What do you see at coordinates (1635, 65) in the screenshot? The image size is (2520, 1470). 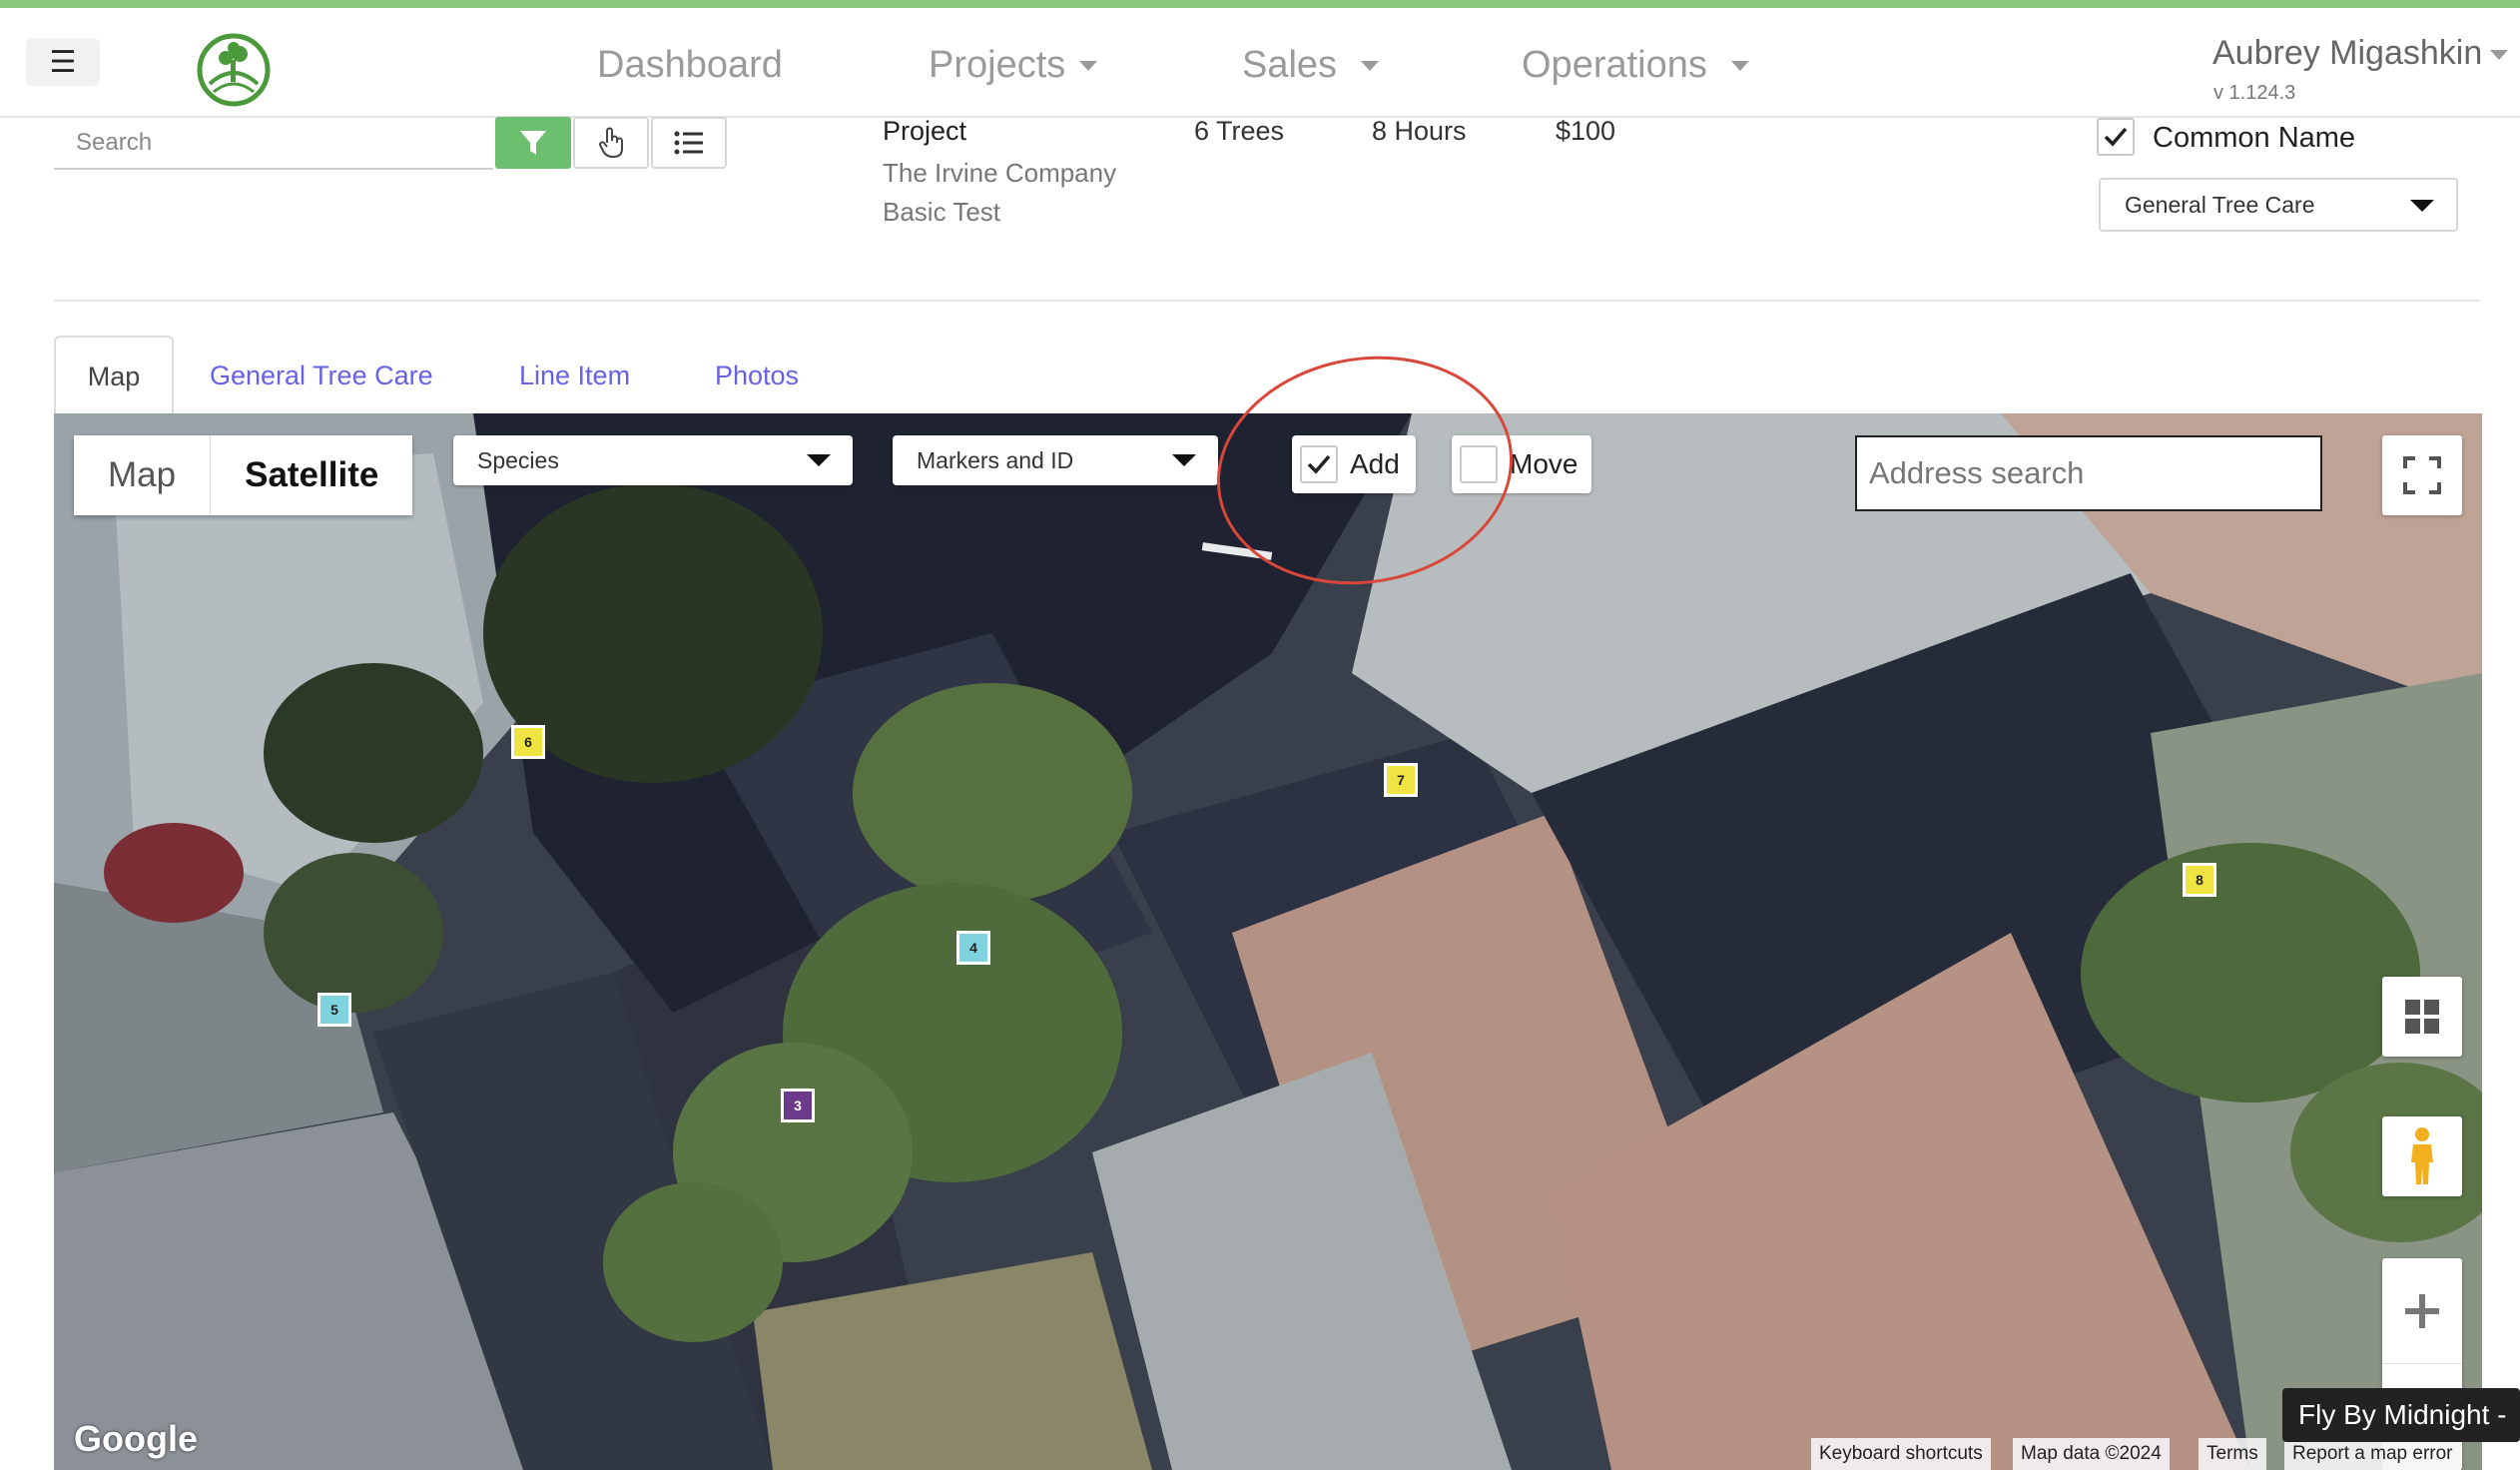 I see `nav-operations: Operations` at bounding box center [1635, 65].